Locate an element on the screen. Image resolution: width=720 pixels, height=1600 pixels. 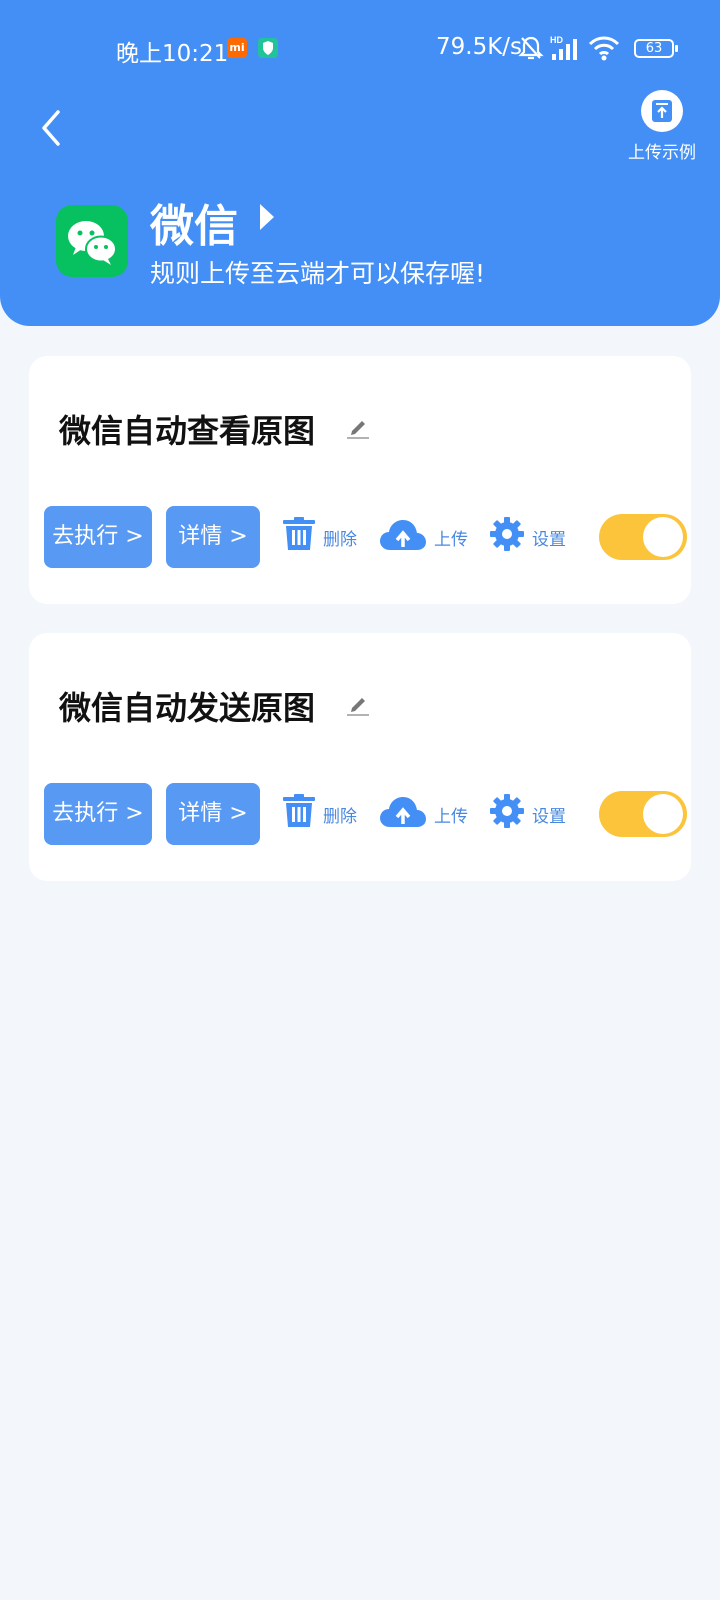
rule-card: 微信自动发送原图 去执行 > 详情 > 删除 上传 设置 is located at coordinates (360, 757).